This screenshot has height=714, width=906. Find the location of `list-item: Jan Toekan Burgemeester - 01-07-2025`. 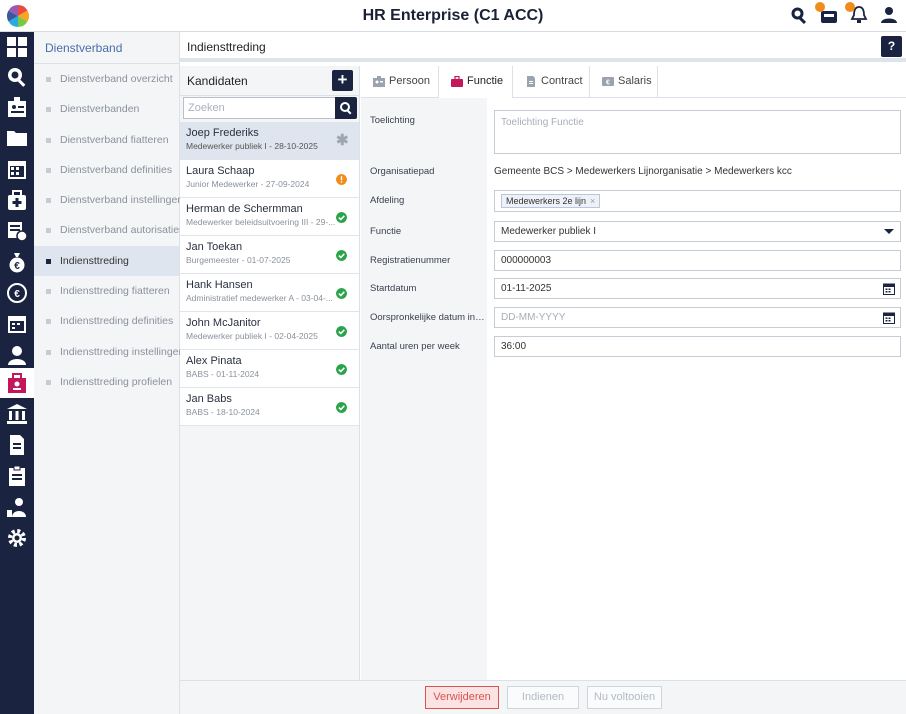

list-item: Jan Toekan Burgemeester - 01-07-2025 is located at coordinates (269, 255).